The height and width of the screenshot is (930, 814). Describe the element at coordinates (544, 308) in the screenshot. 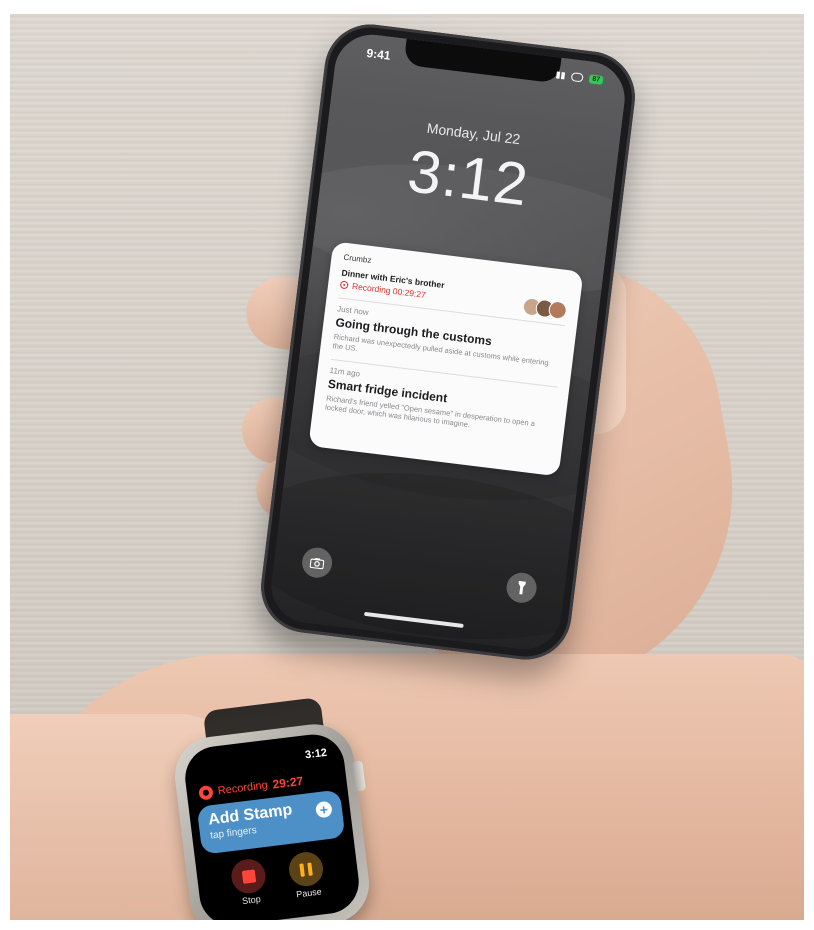

I see `participant-avatars` at that location.